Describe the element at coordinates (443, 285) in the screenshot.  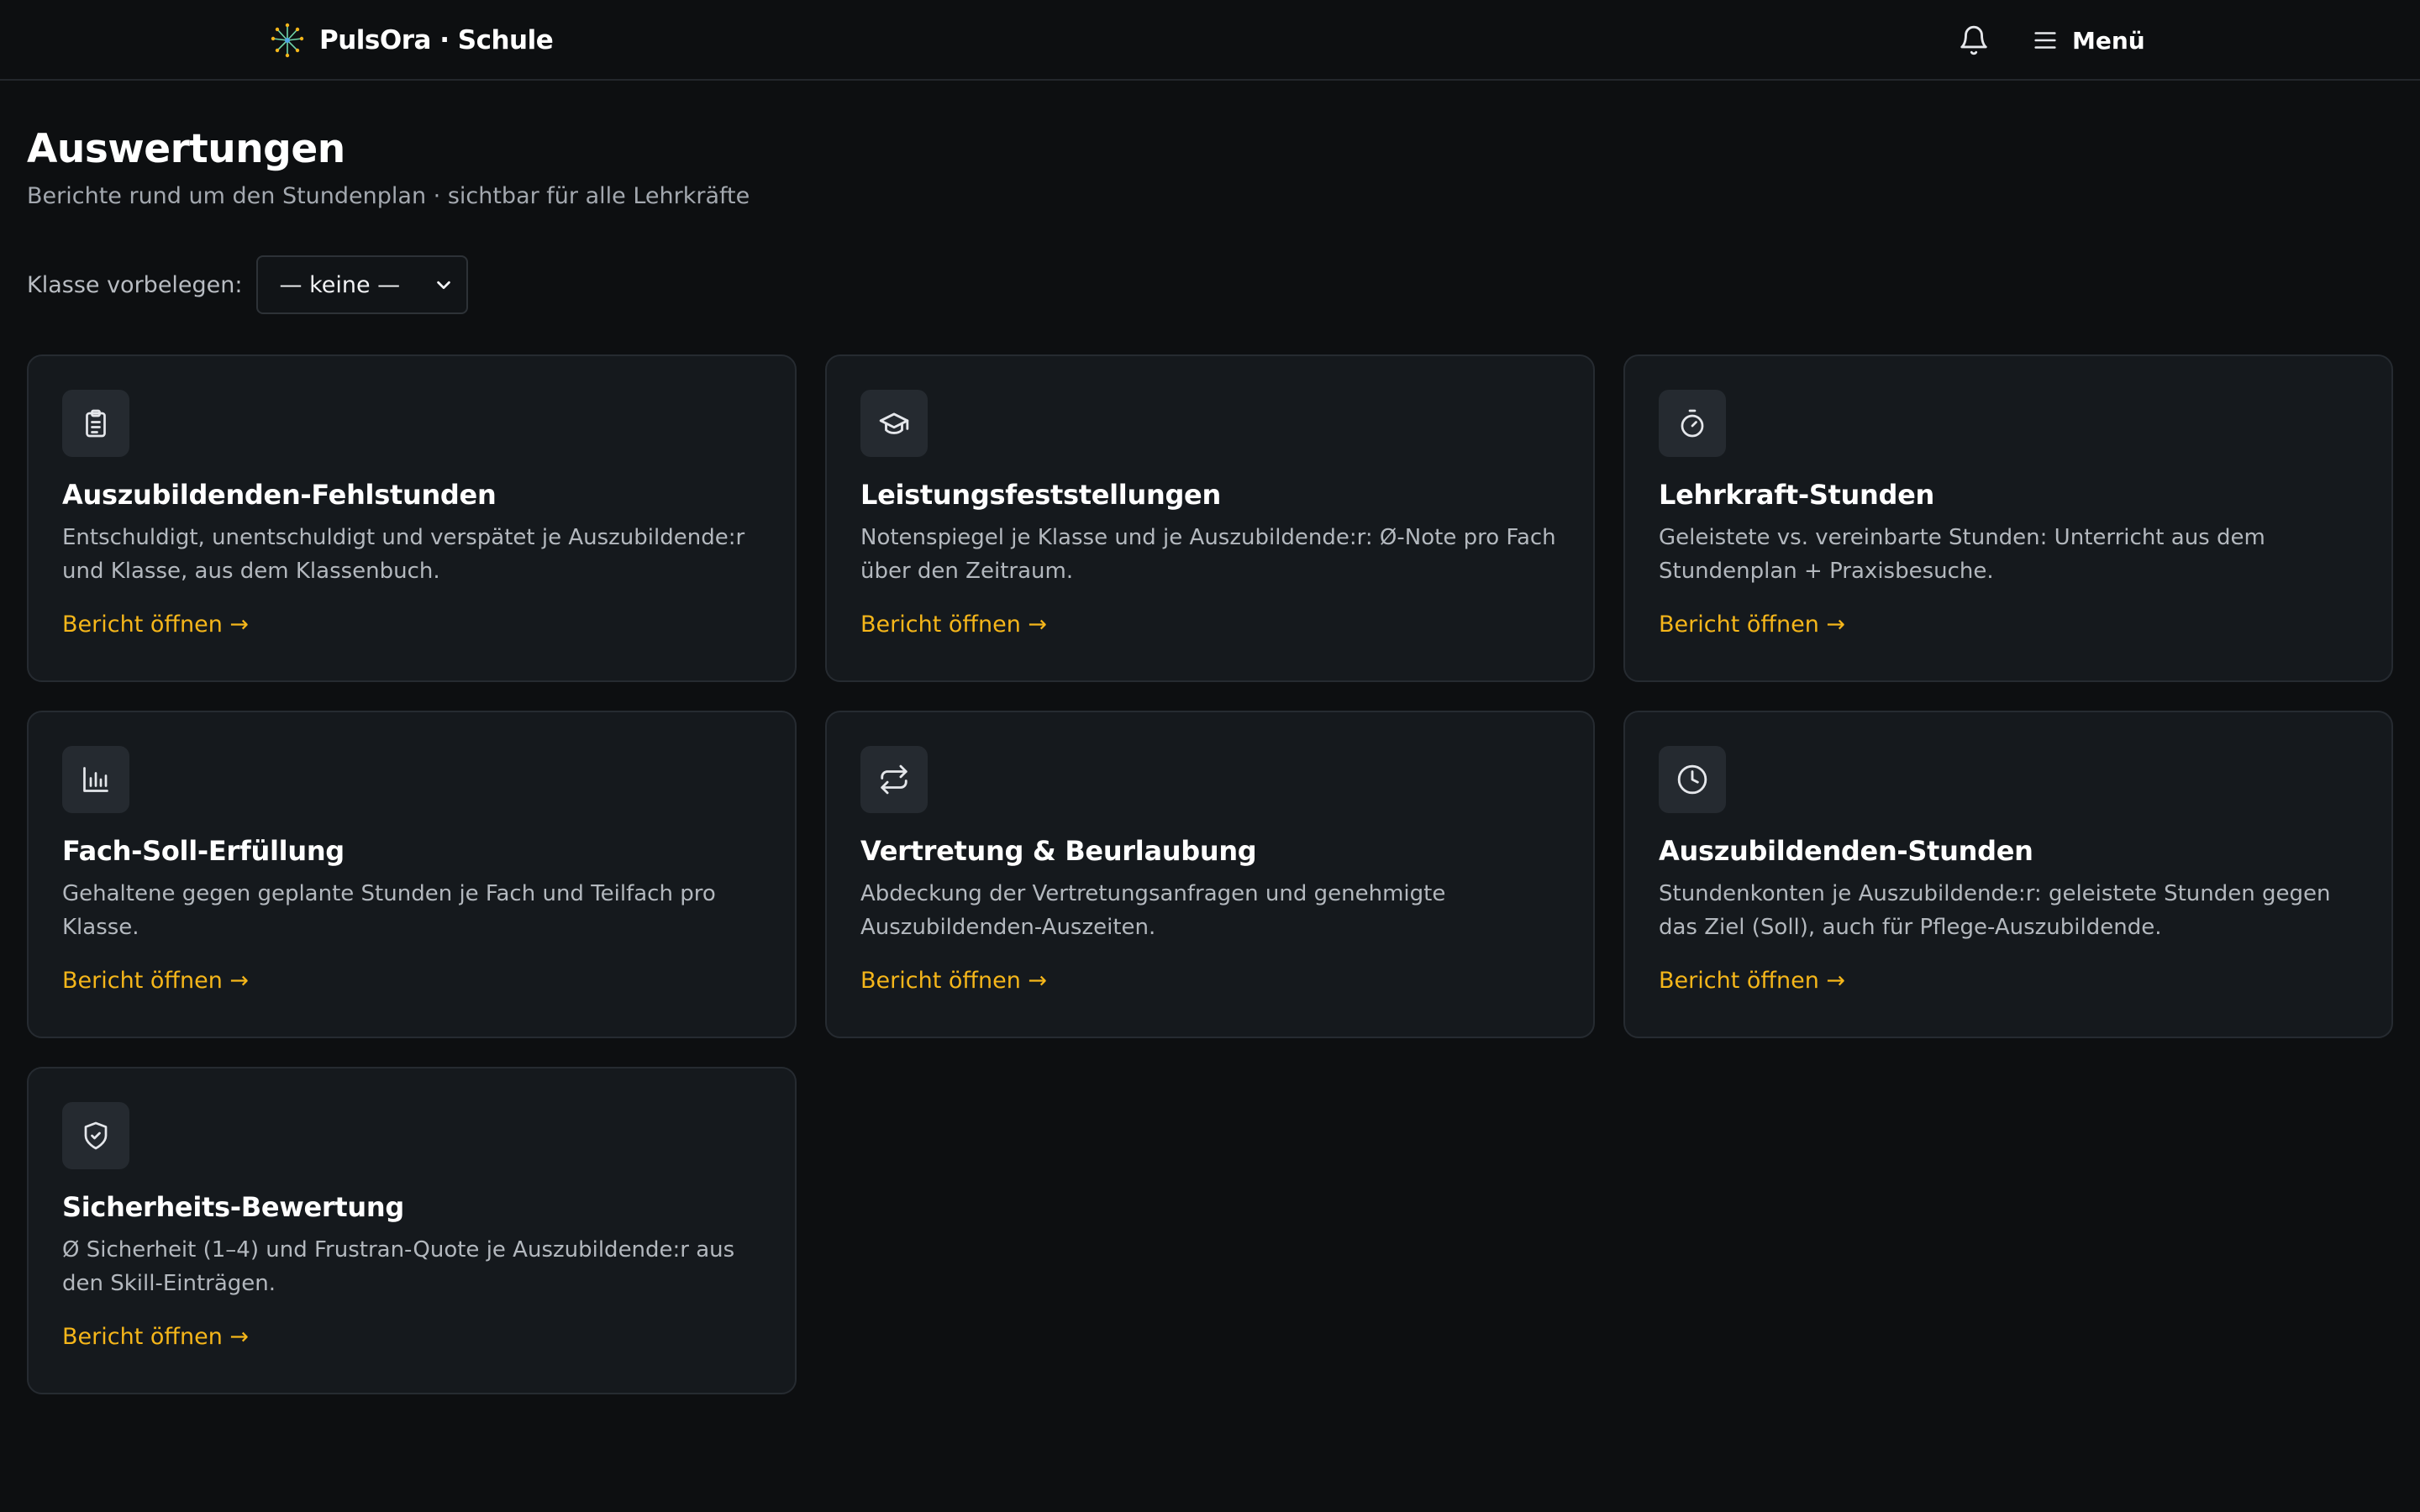
I see `chevron-down-icon` at that location.